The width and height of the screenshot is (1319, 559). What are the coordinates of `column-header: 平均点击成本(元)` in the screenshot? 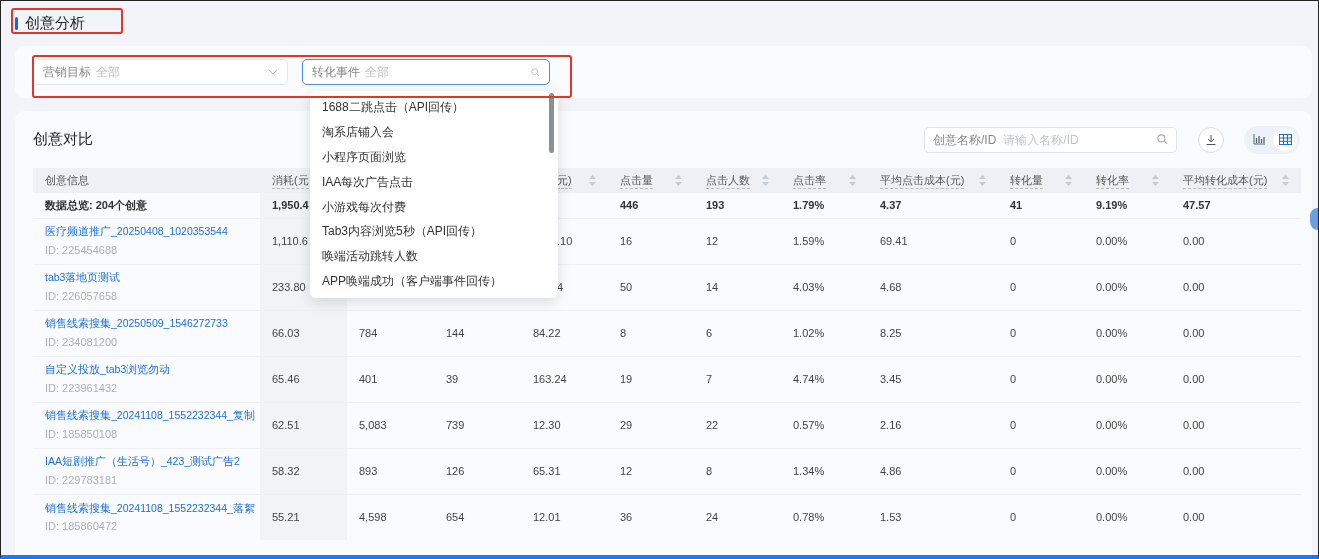 It's located at (922, 180).